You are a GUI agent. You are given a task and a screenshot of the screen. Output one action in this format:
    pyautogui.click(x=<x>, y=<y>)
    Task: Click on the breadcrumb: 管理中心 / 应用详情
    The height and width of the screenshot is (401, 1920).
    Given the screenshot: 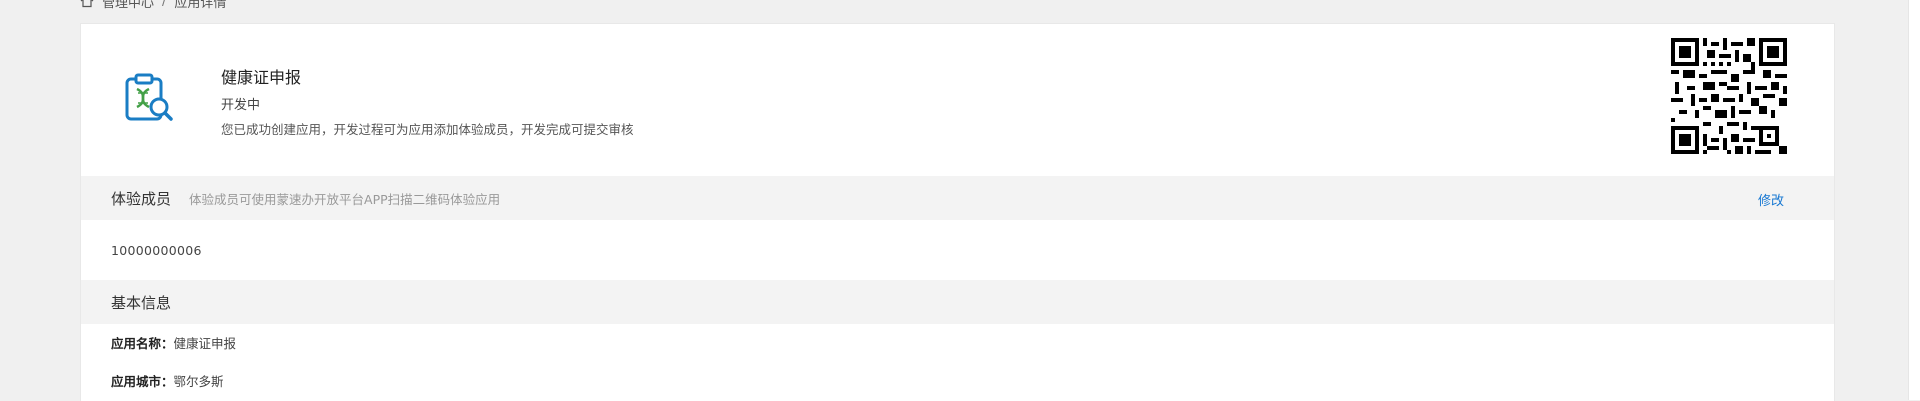 What is the action you would take?
    pyautogui.click(x=153, y=5)
    